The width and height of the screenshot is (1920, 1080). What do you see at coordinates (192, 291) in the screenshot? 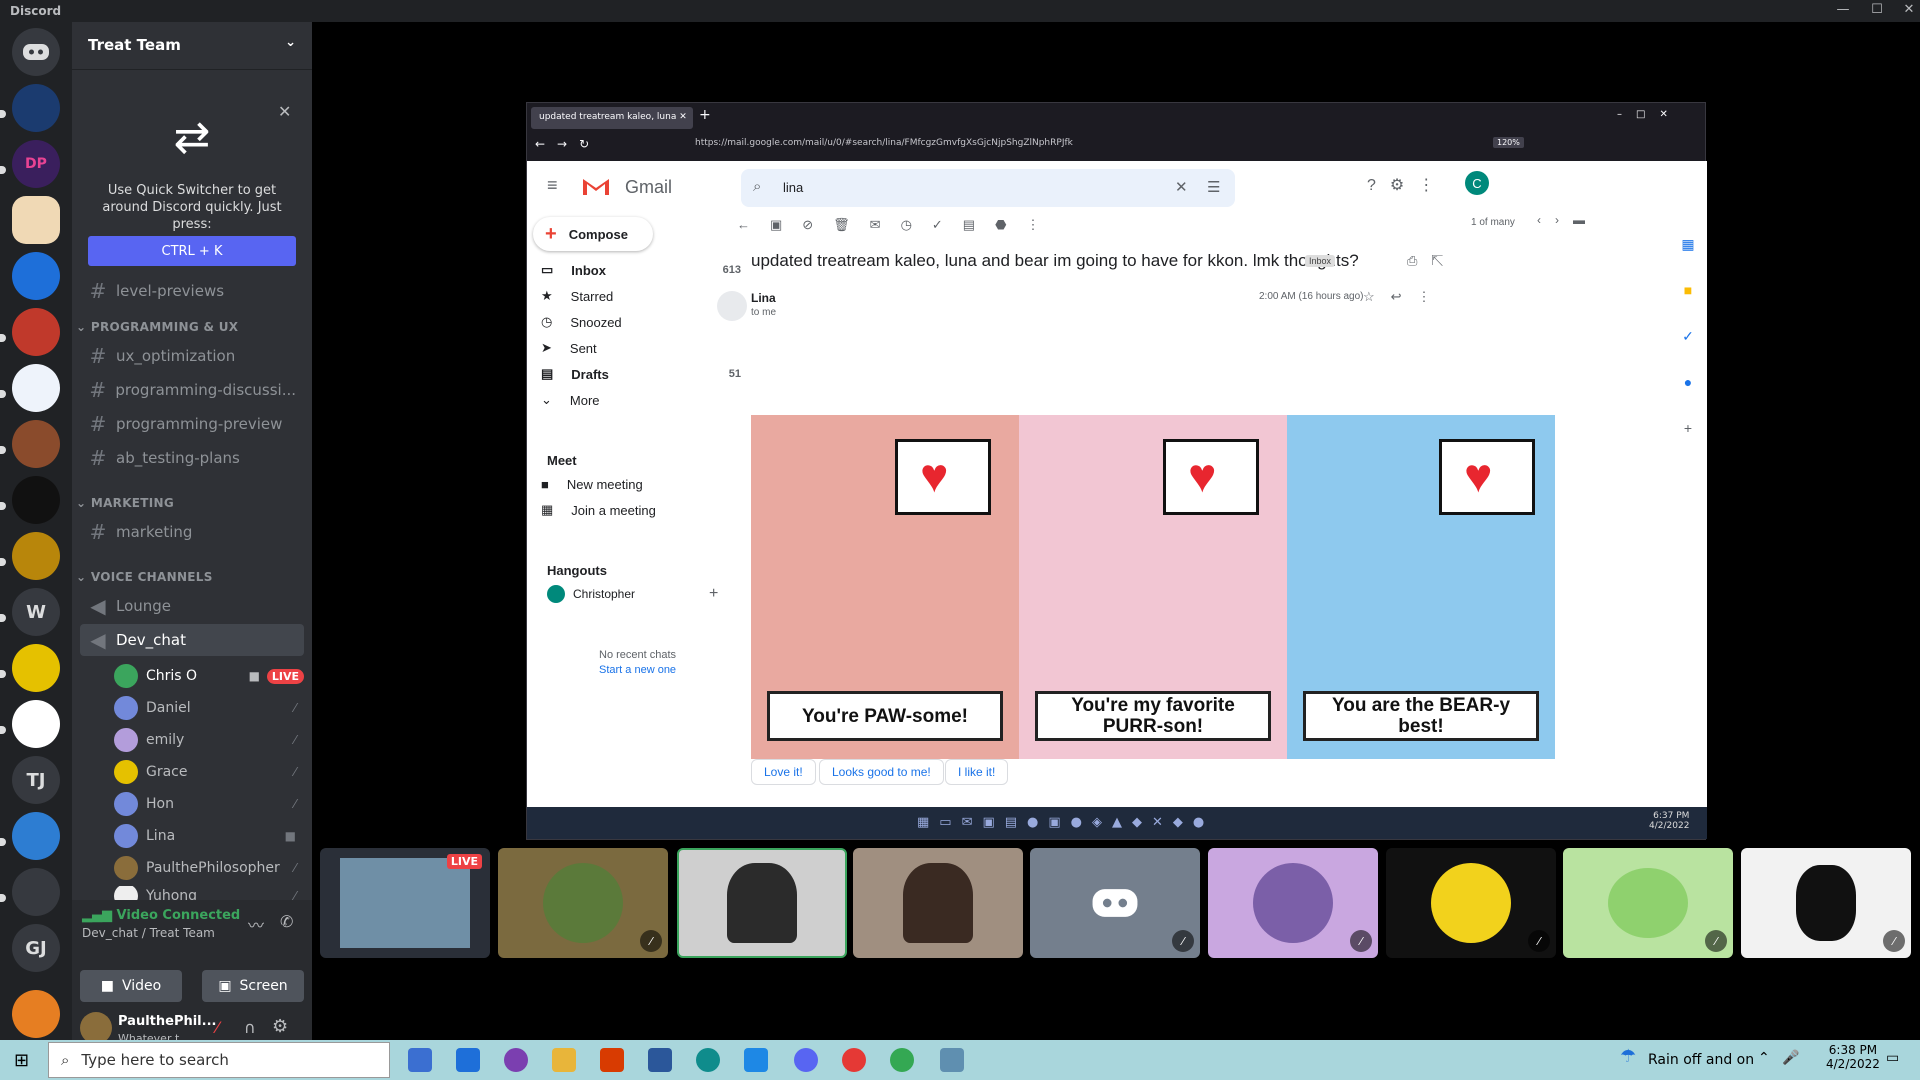
I see `channel-level-previews: # level-previews` at bounding box center [192, 291].